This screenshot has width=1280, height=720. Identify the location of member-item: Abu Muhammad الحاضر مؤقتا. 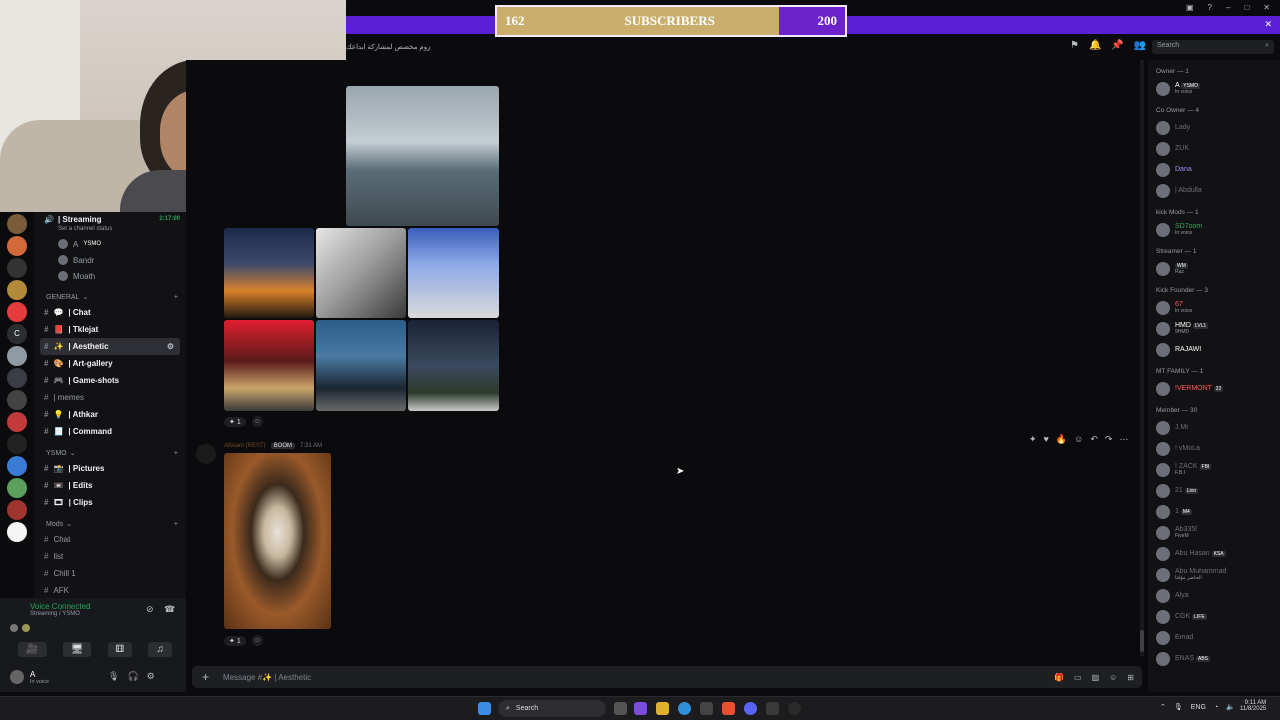
(1214, 574).